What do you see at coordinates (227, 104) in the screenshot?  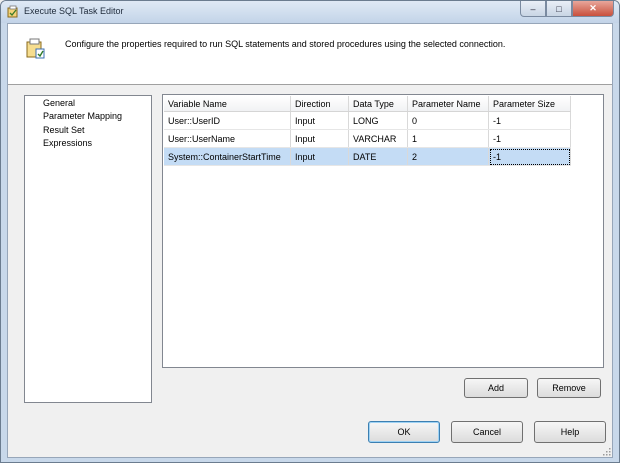 I see `column-header-variable-name: Variable Name` at bounding box center [227, 104].